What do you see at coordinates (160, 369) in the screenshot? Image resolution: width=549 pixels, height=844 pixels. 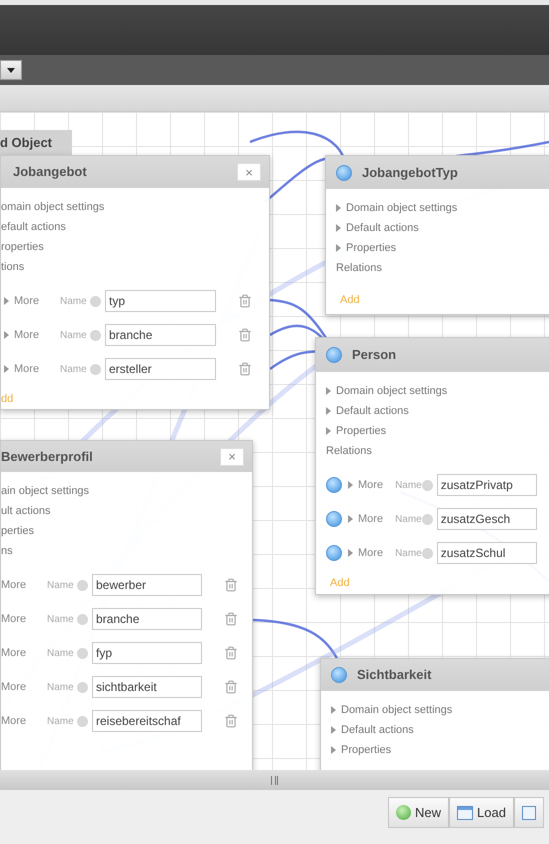 I see `name-input-field: ersteller` at bounding box center [160, 369].